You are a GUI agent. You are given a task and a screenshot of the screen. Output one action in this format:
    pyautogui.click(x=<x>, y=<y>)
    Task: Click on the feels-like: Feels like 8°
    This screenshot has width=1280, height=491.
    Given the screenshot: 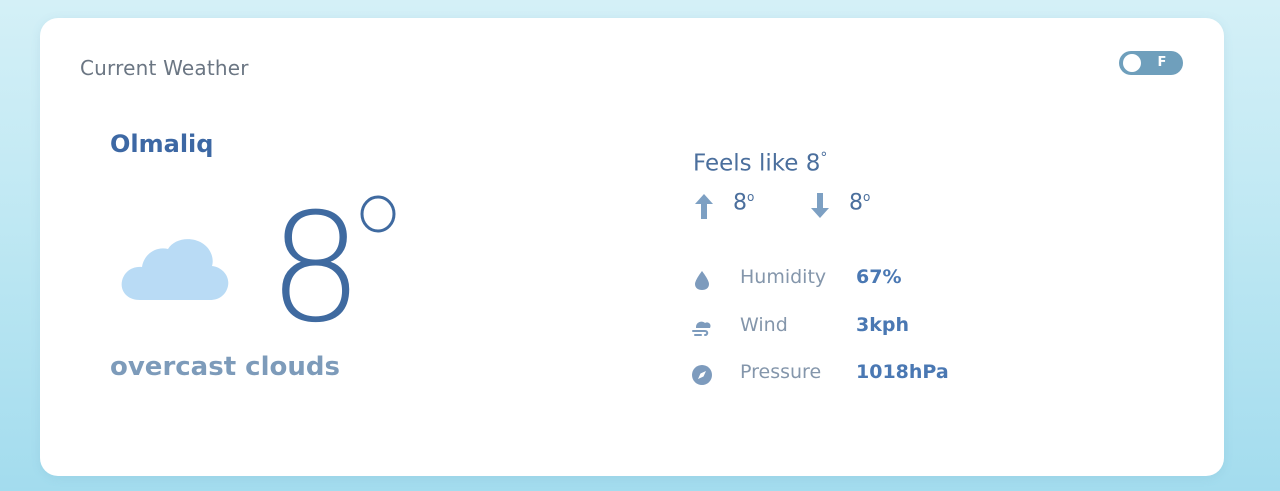 What is the action you would take?
    pyautogui.click(x=760, y=163)
    